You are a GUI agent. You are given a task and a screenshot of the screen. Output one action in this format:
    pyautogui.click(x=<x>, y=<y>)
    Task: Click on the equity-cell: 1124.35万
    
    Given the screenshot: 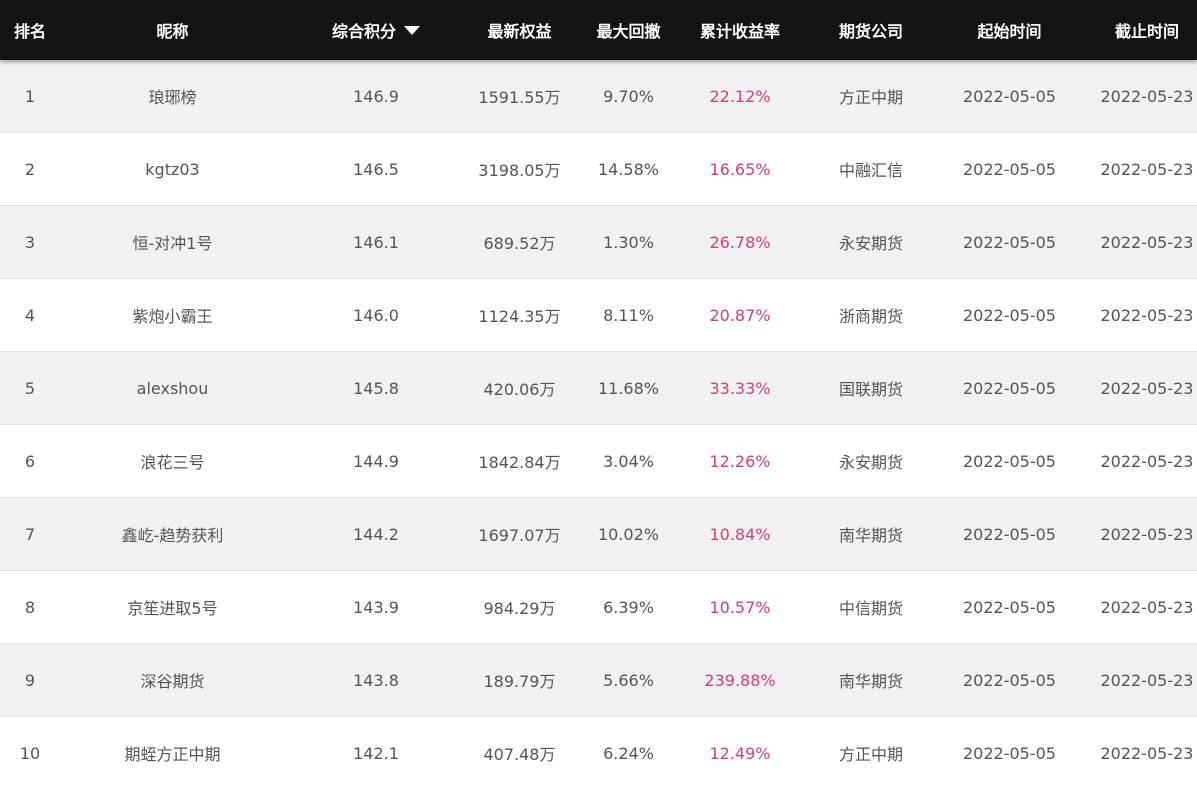 What is the action you would take?
    pyautogui.click(x=519, y=316)
    